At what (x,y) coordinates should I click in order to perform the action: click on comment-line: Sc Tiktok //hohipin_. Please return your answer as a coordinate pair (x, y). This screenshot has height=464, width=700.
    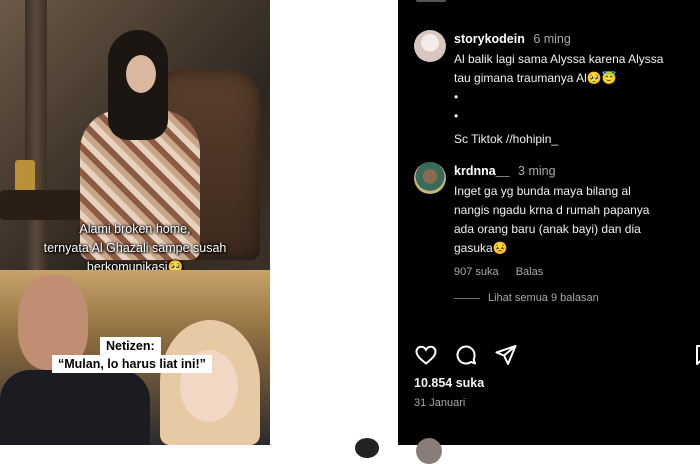
    Looking at the image, I should click on (506, 139).